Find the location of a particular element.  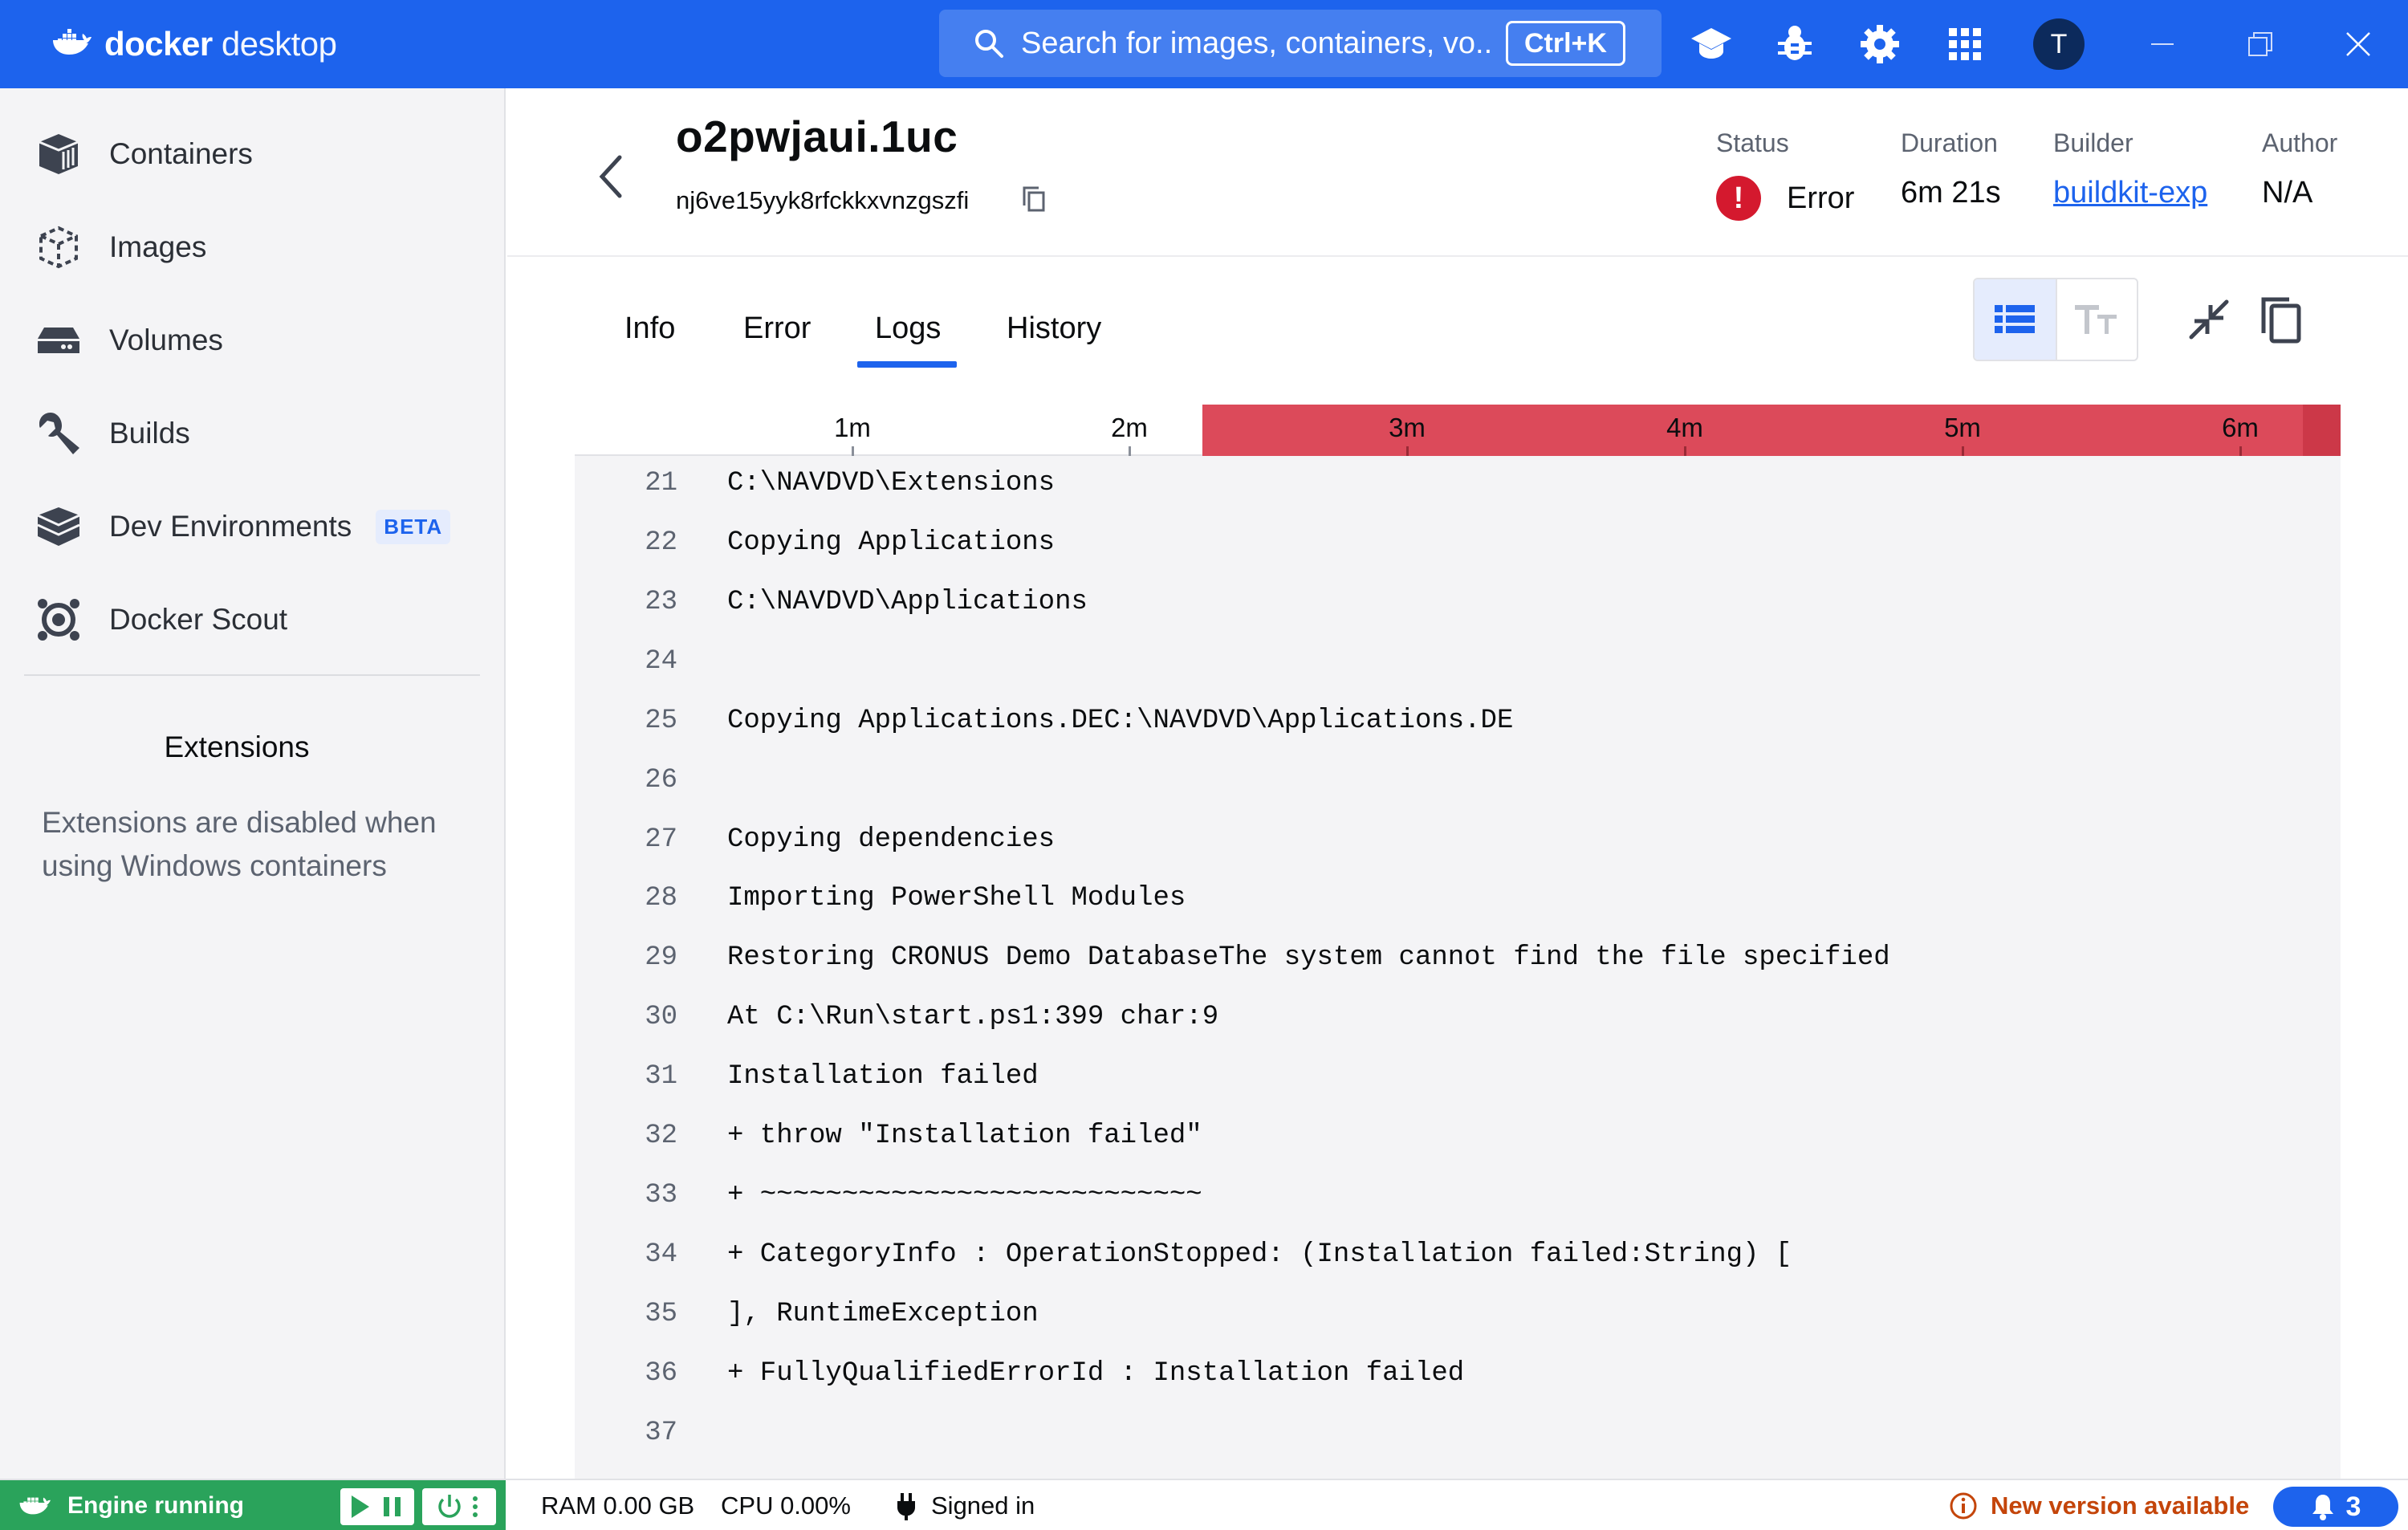

log-text: C:\NAVDVD\Extensions is located at coordinates (891, 483).